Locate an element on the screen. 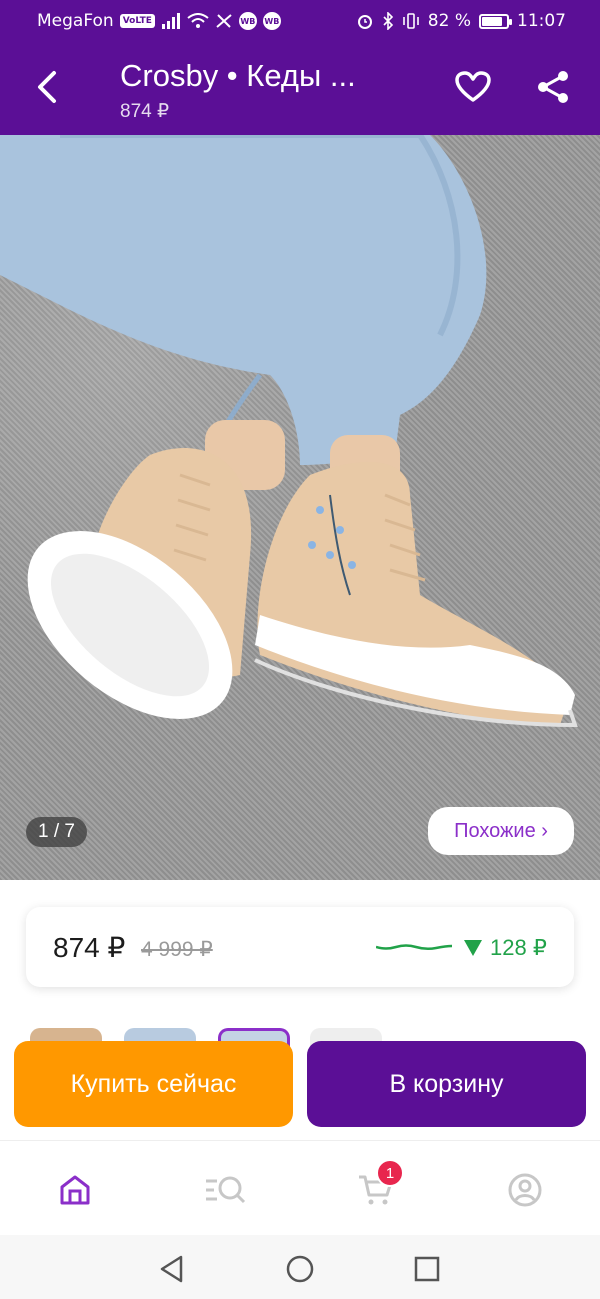 The height and width of the screenshot is (1299, 600). clock: 11:07 is located at coordinates (541, 21).